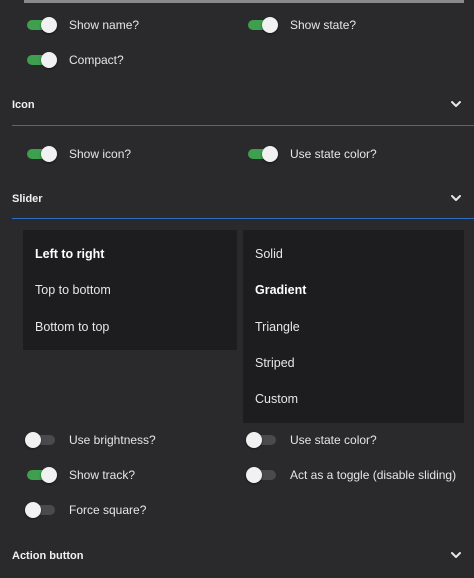 Image resolution: width=474 pixels, height=578 pixels. I want to click on show-name-switch, so click(42, 25).